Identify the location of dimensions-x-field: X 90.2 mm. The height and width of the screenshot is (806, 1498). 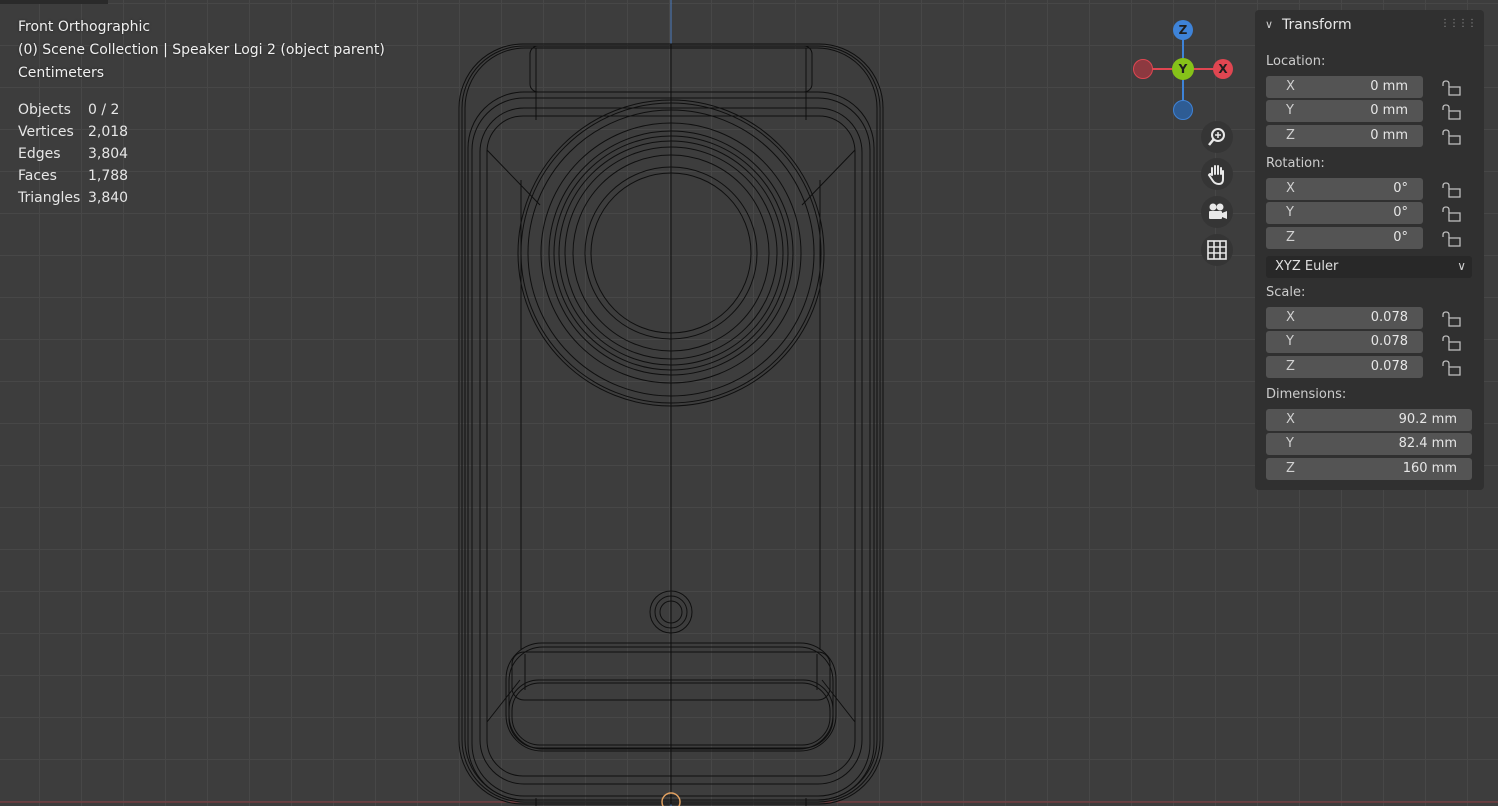
(1369, 420).